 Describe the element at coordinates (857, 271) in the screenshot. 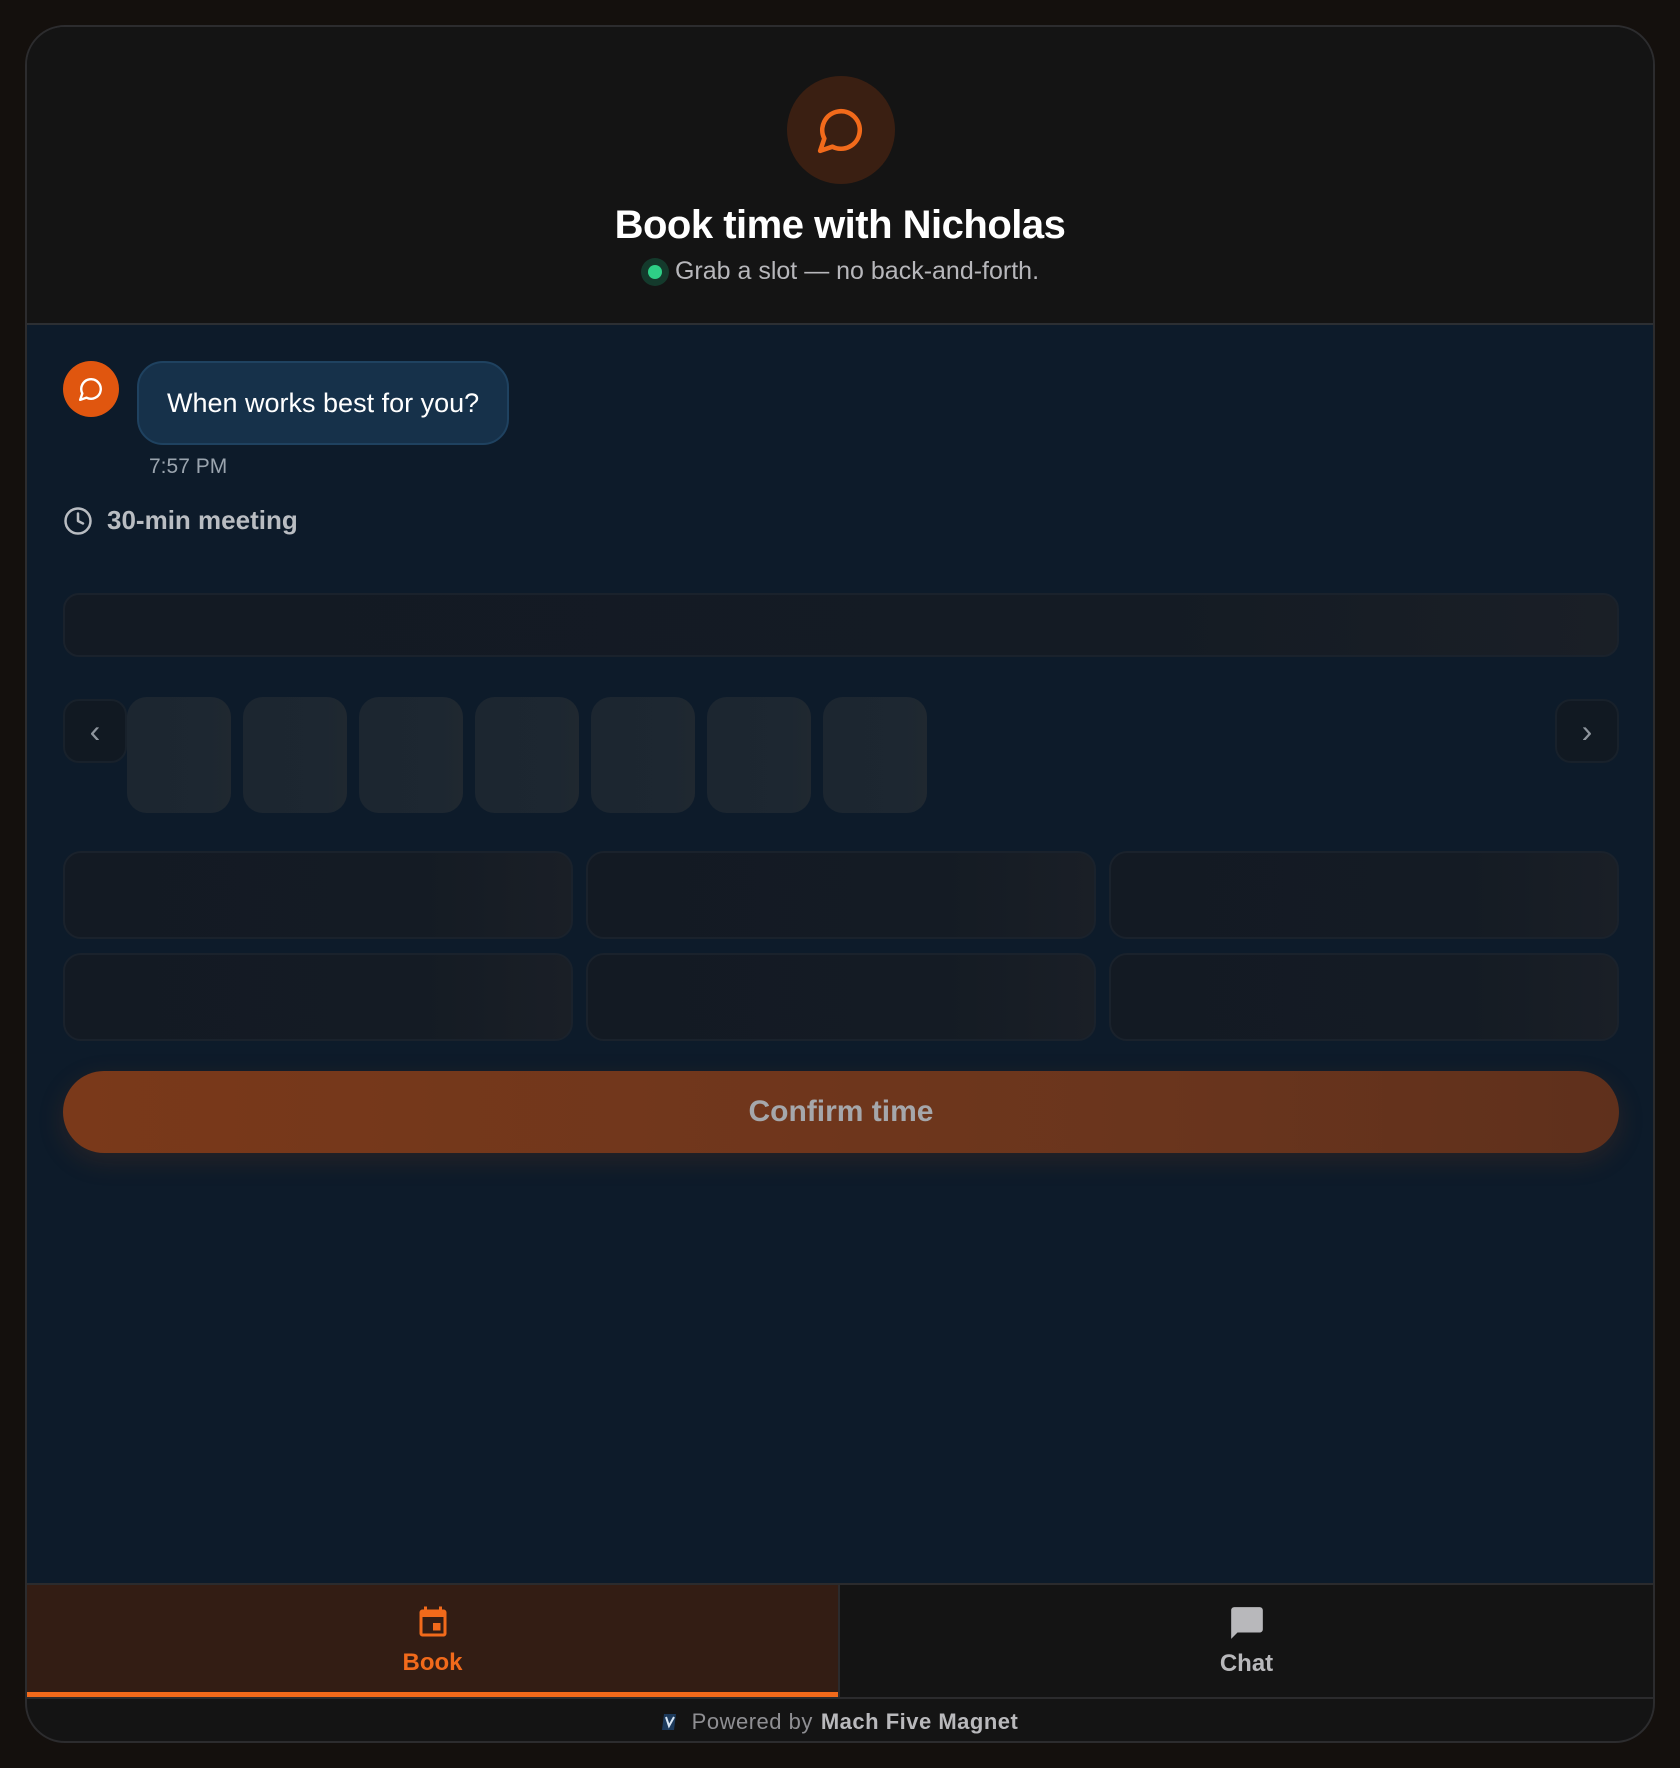

I see `subtitle-text: Grab a slot — no back-and-forth.` at that location.